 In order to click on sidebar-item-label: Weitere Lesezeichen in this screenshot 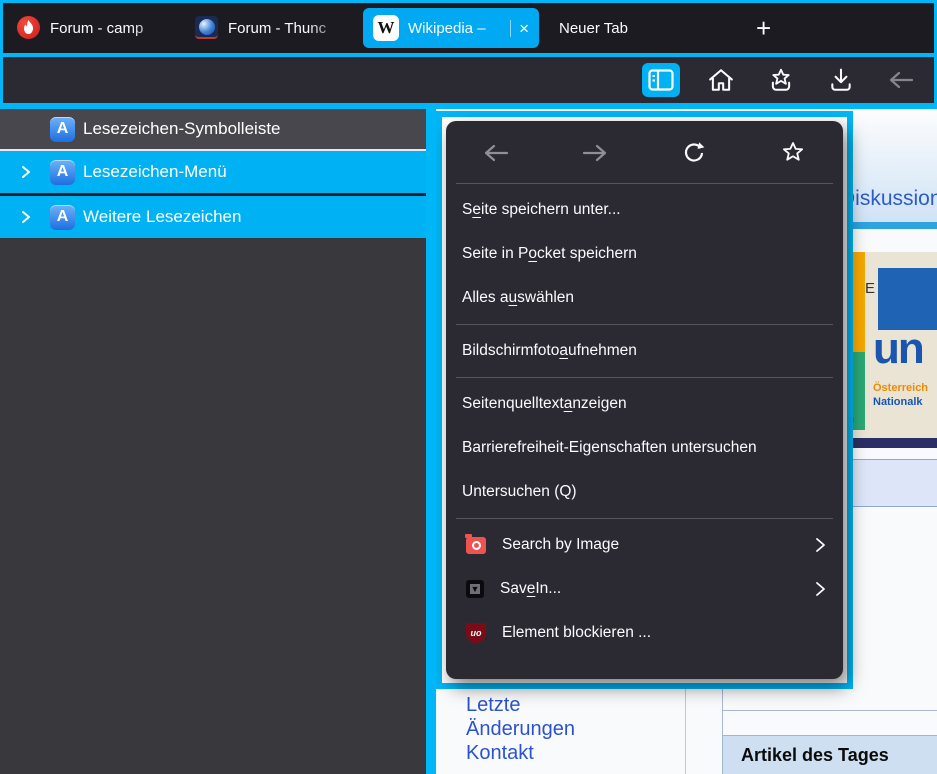, I will do `click(162, 216)`.